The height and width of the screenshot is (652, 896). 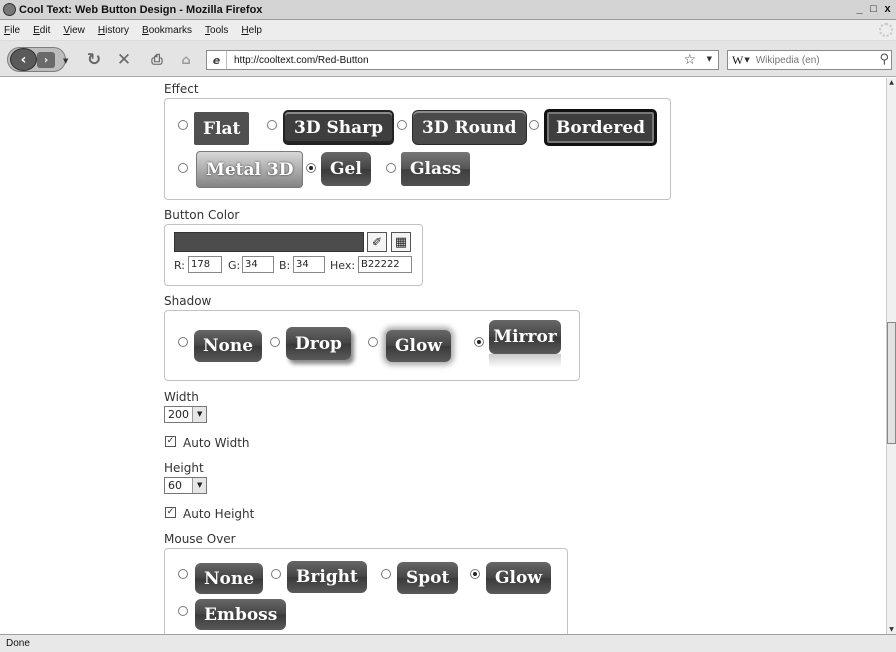 I want to click on search-icon: ⚲, so click(x=884, y=59).